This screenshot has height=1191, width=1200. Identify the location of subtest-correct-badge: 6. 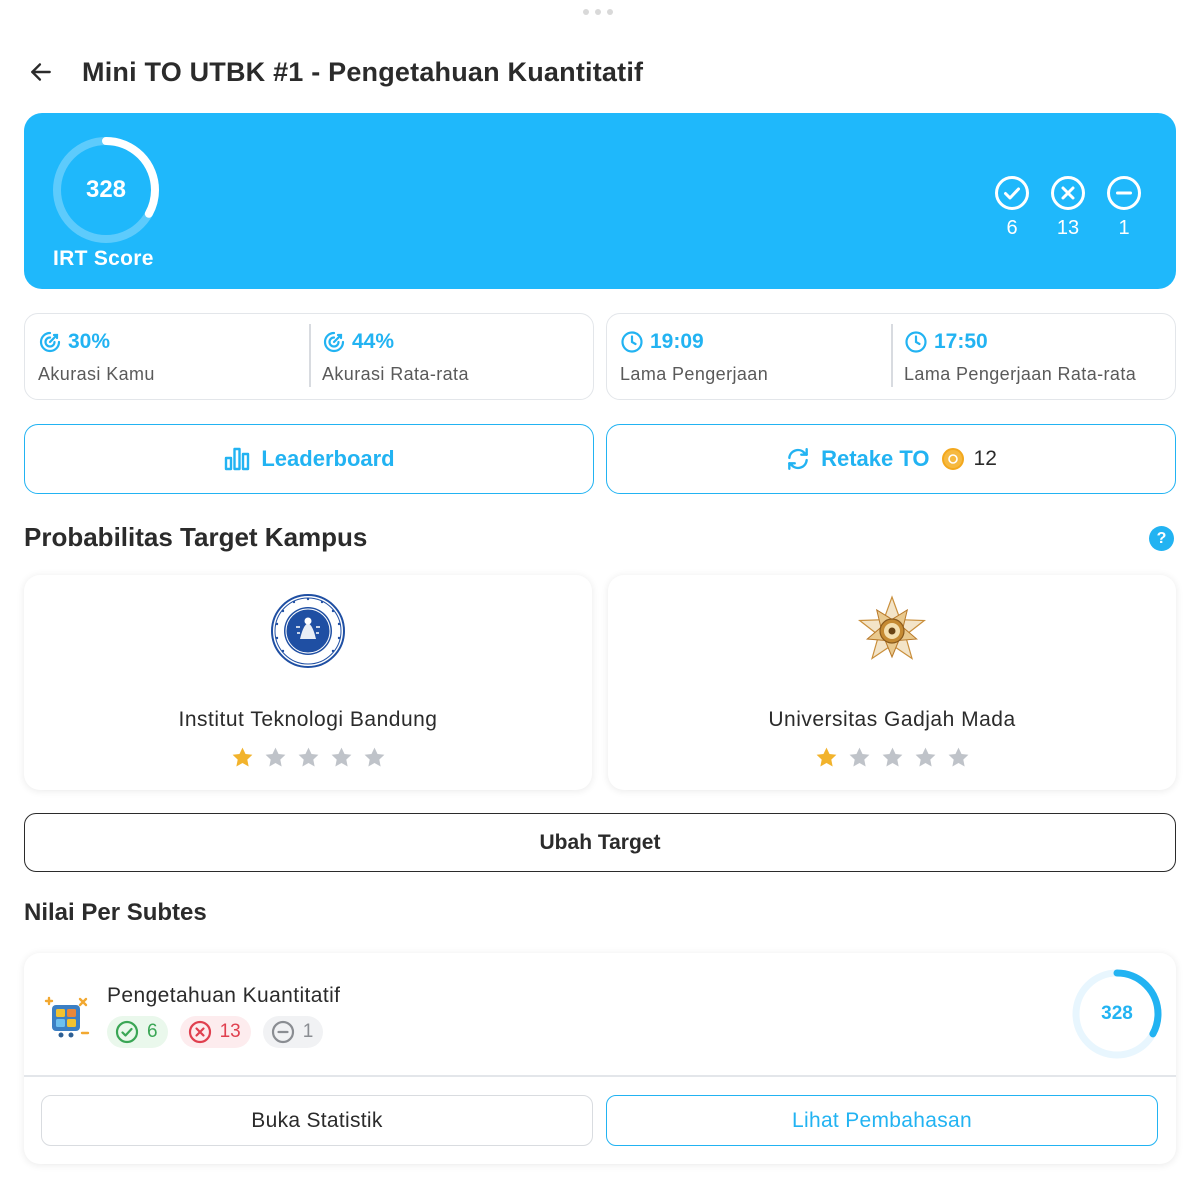
(137, 1032).